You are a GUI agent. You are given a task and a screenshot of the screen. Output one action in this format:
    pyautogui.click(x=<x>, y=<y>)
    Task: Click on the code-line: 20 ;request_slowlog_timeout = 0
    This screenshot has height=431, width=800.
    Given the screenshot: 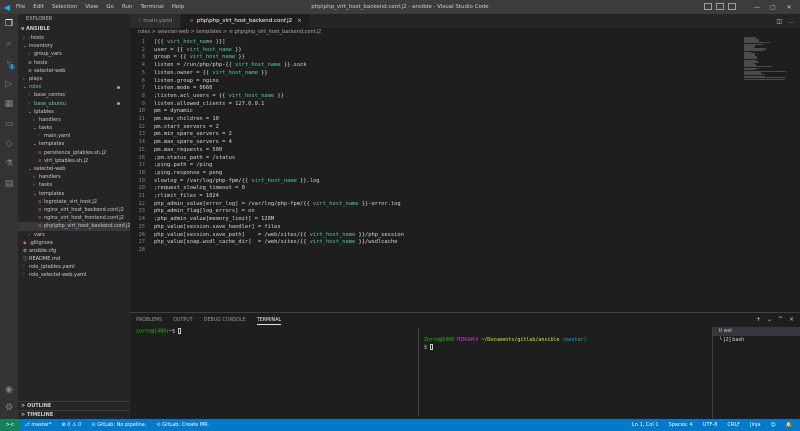 What is the action you would take?
    pyautogui.click(x=430, y=189)
    